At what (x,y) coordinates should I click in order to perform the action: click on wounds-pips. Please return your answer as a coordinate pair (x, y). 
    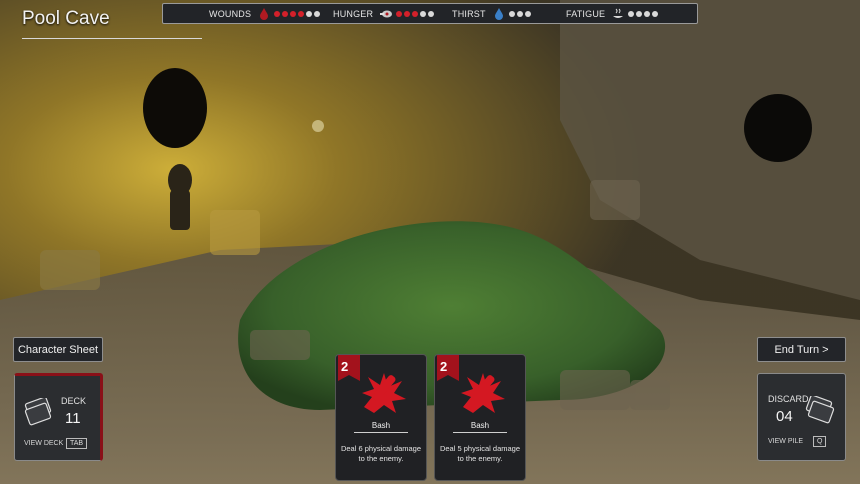
    Looking at the image, I should click on (297, 14).